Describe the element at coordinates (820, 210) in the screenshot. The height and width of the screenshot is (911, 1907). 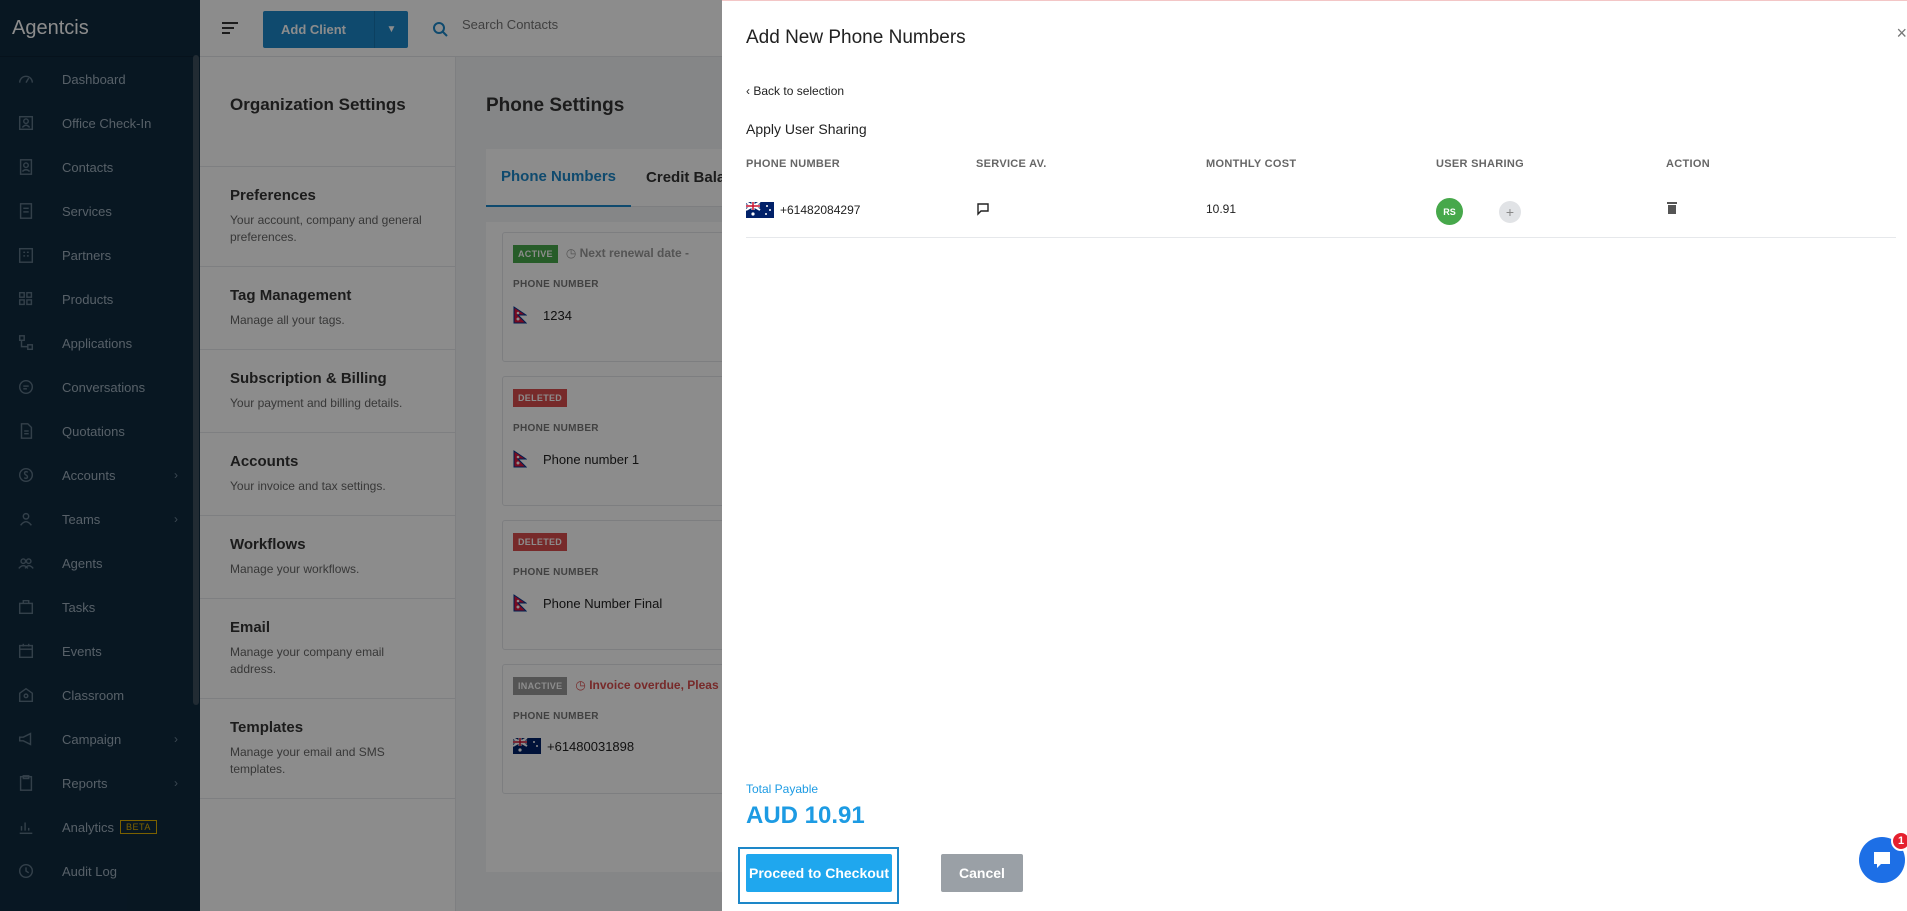
I see `phone-number-text: +61482084297` at that location.